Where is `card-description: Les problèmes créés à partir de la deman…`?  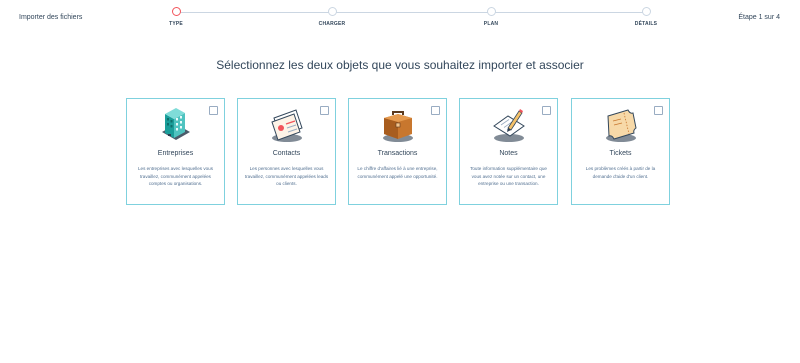
card-description: Les problèmes créés à partir de la deman… is located at coordinates (620, 172).